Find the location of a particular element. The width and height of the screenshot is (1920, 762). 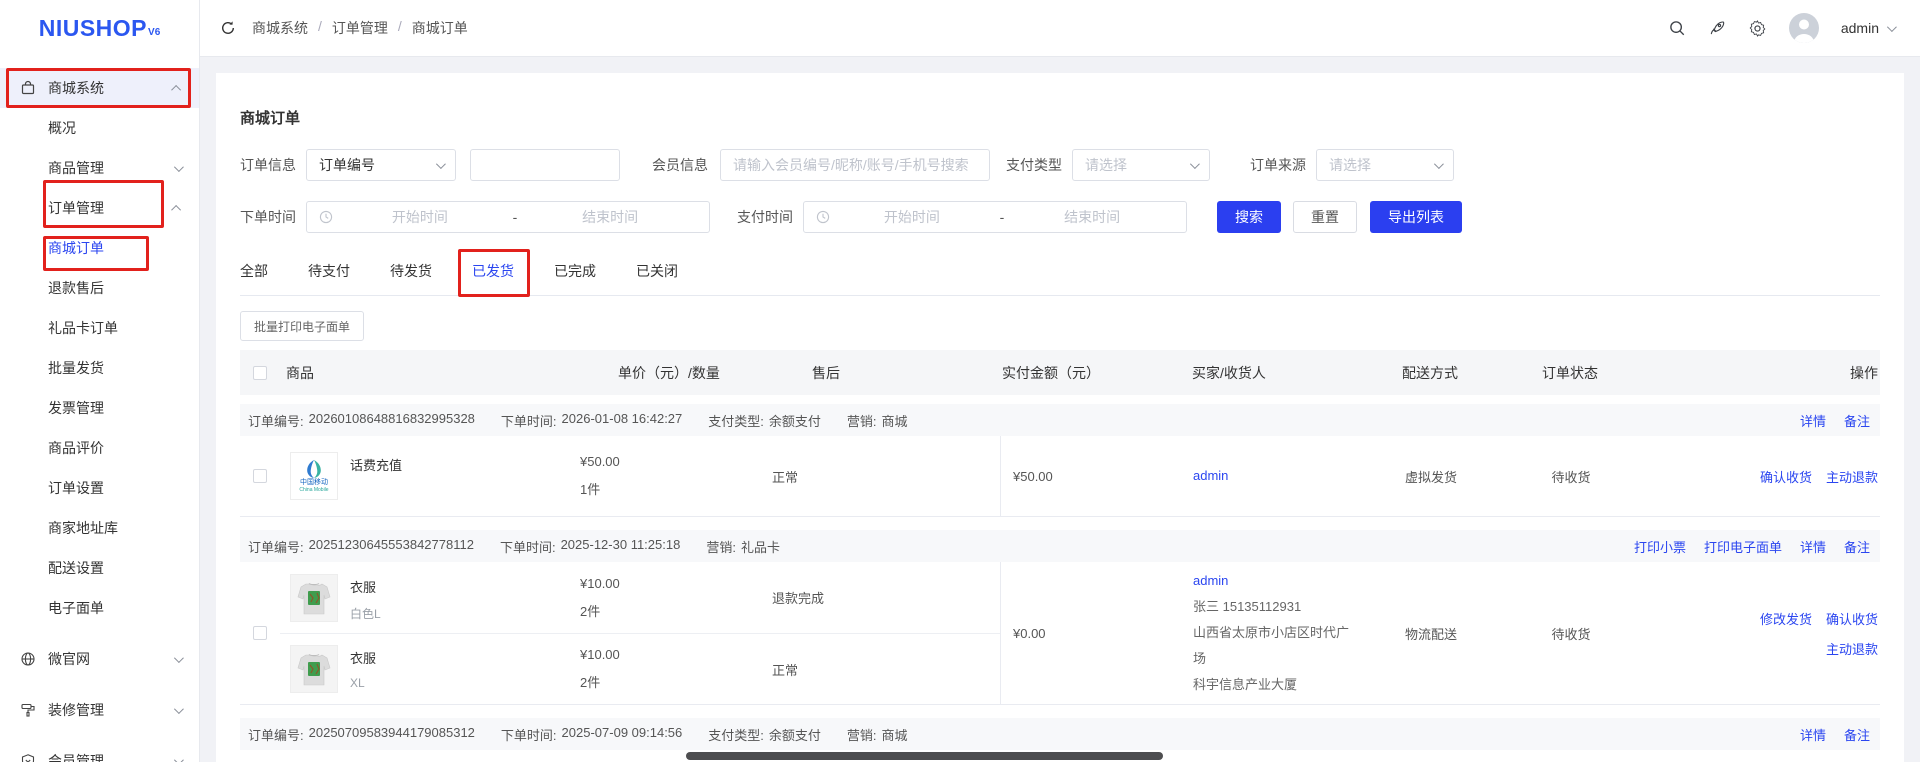

breadcrumb-item: 商城订单 is located at coordinates (440, 28).